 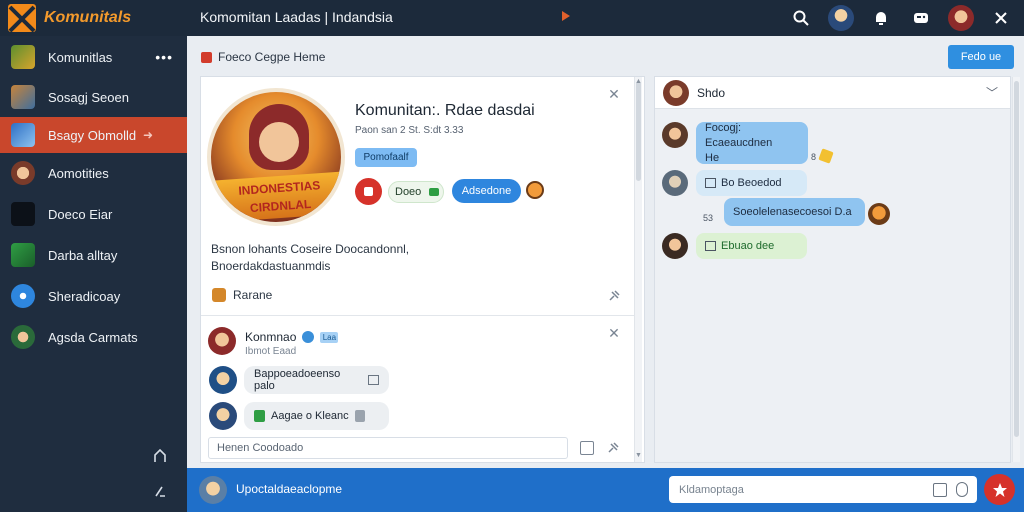 I want to click on chat-header: Shdo ﹀, so click(x=832, y=93).